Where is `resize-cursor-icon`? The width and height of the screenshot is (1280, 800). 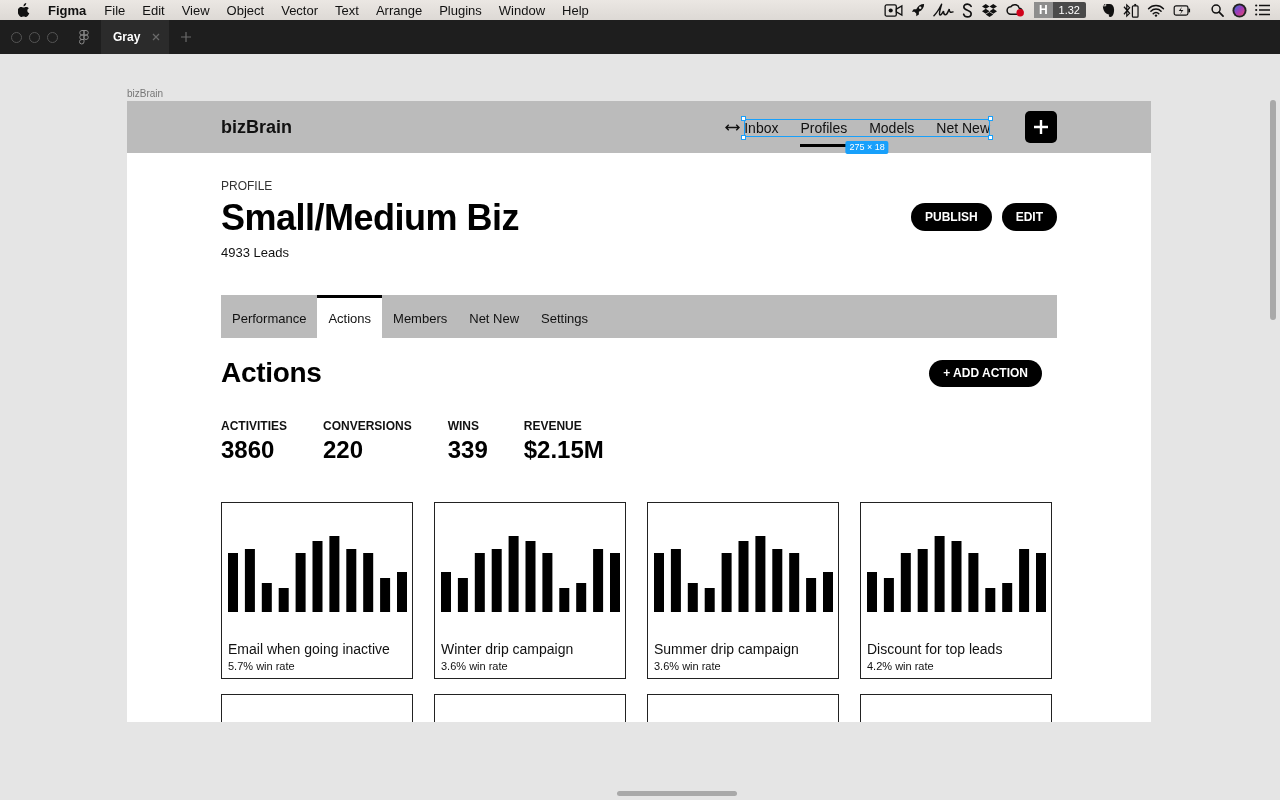 resize-cursor-icon is located at coordinates (733, 127).